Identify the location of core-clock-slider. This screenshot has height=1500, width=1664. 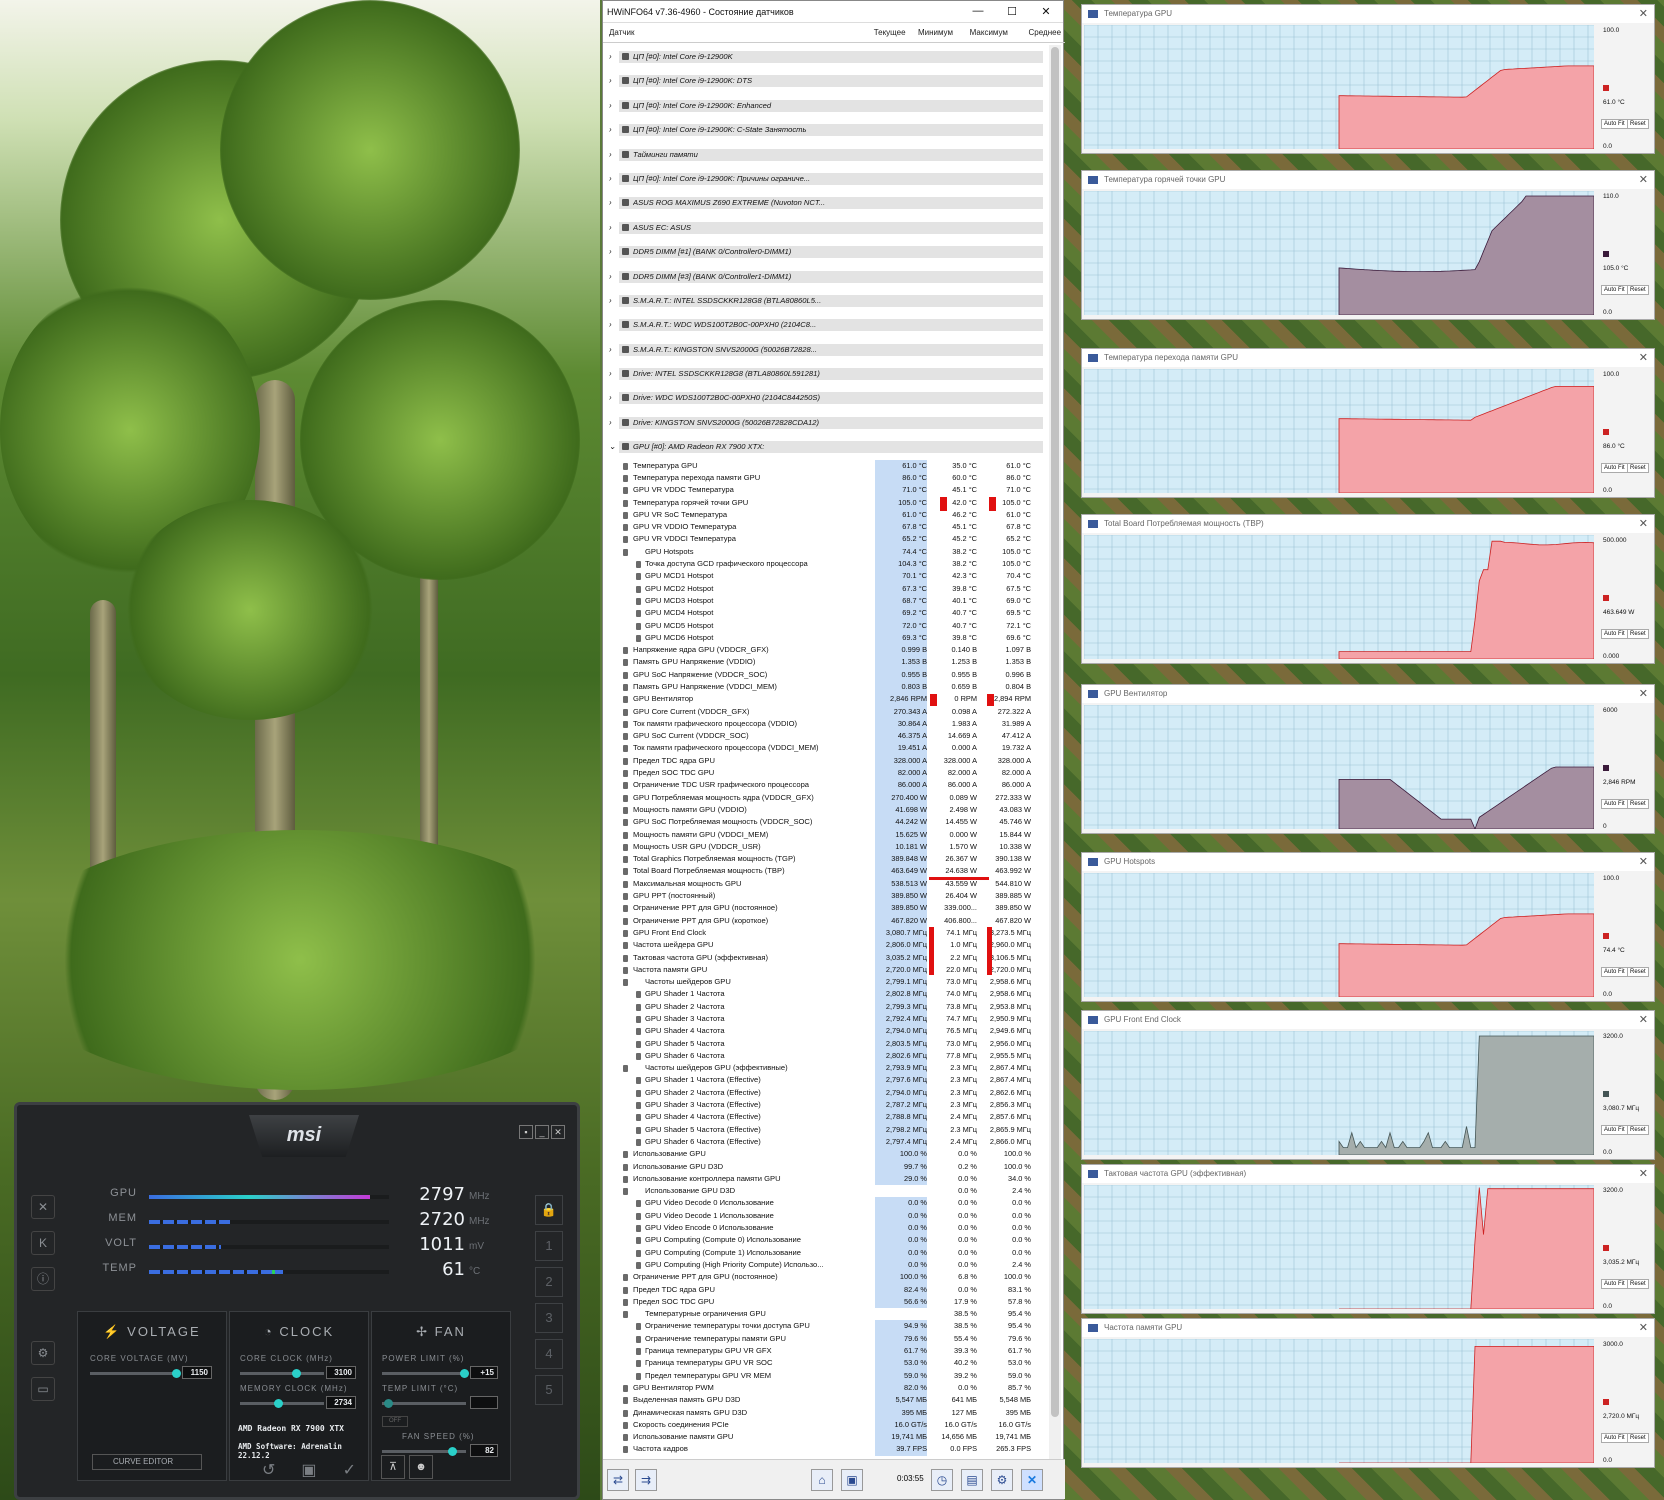
(282, 1373).